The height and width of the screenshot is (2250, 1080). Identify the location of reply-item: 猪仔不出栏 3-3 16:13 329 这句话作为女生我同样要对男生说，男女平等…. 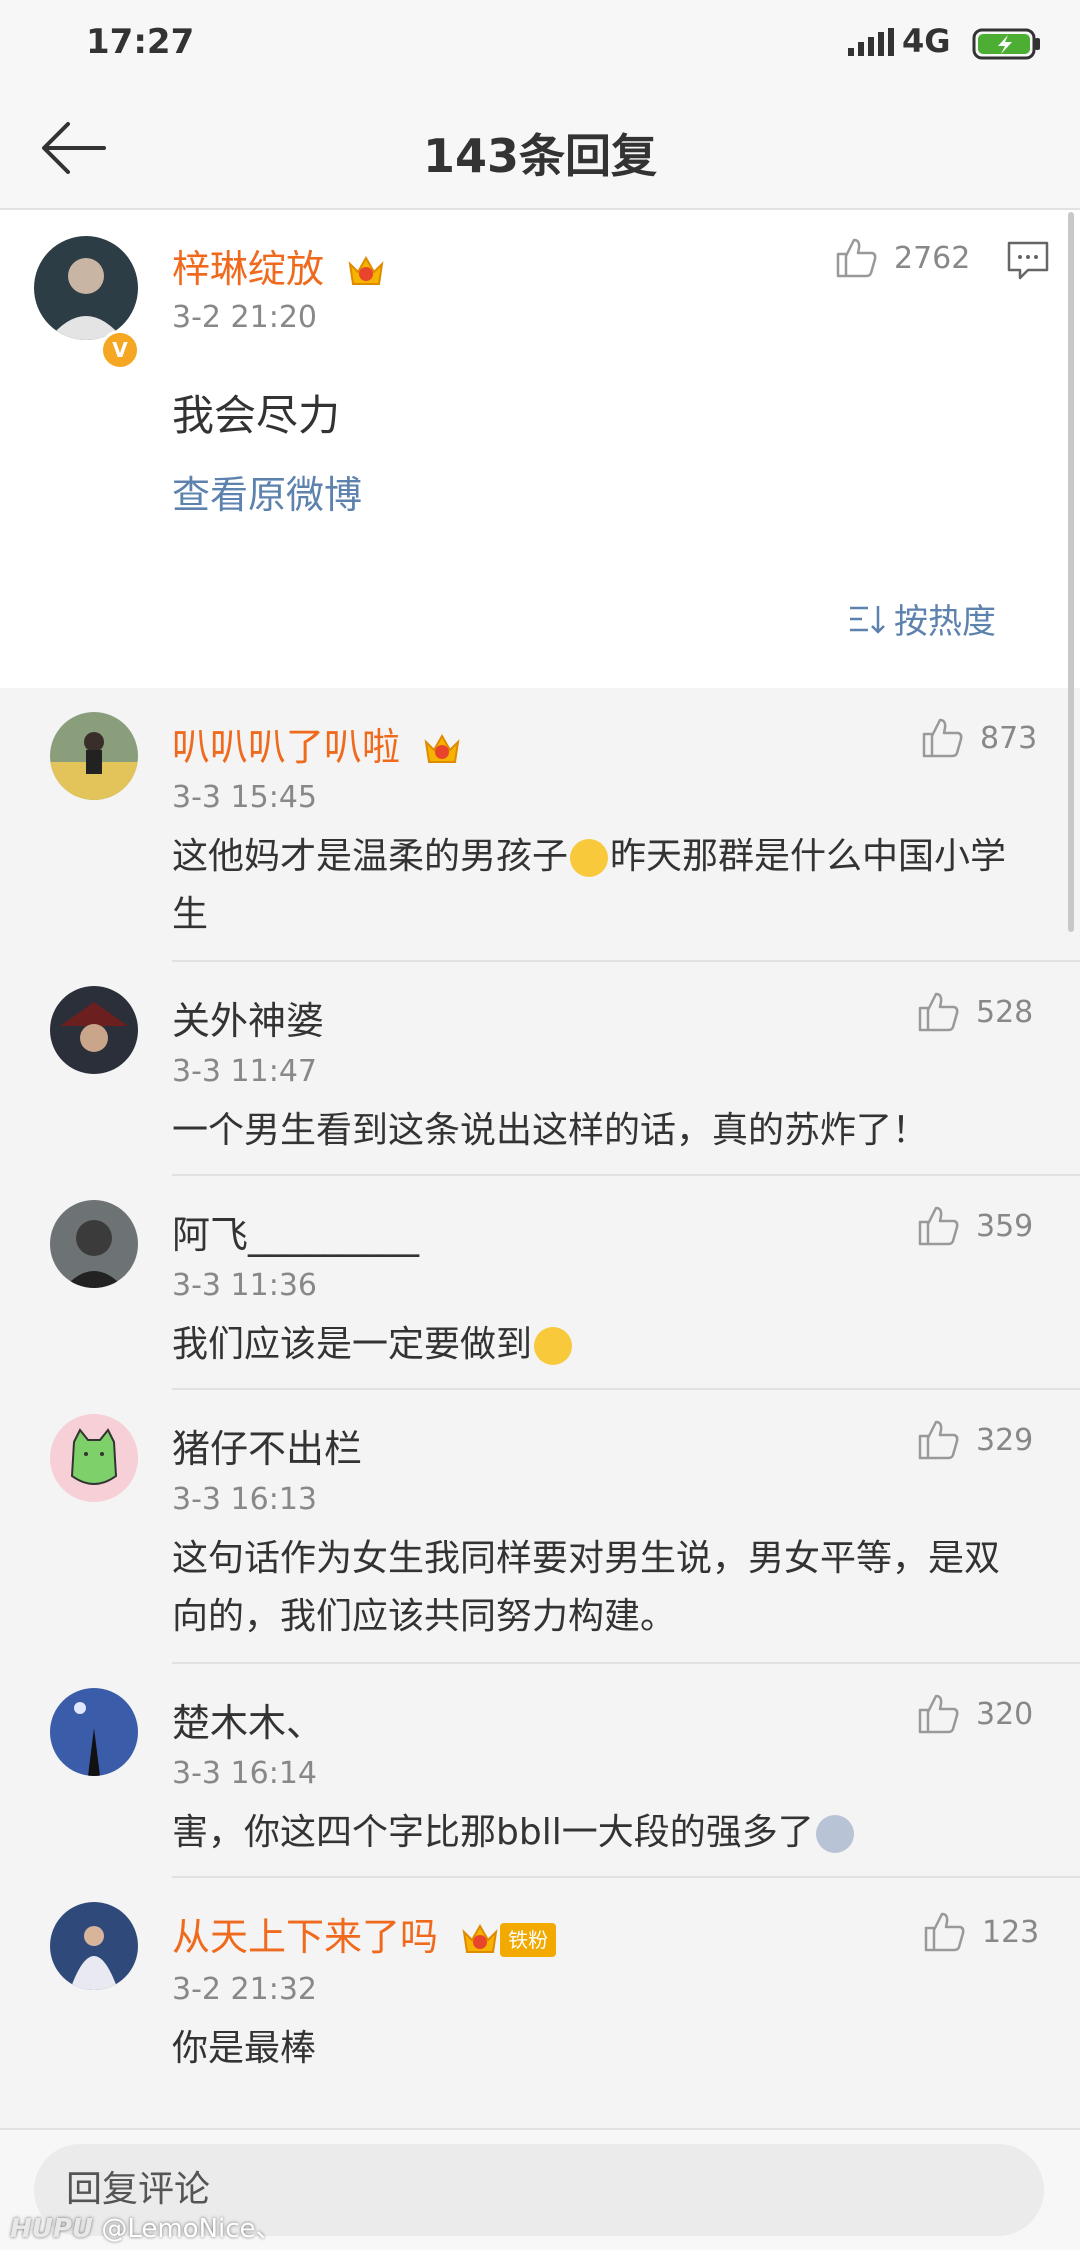
(540, 1527).